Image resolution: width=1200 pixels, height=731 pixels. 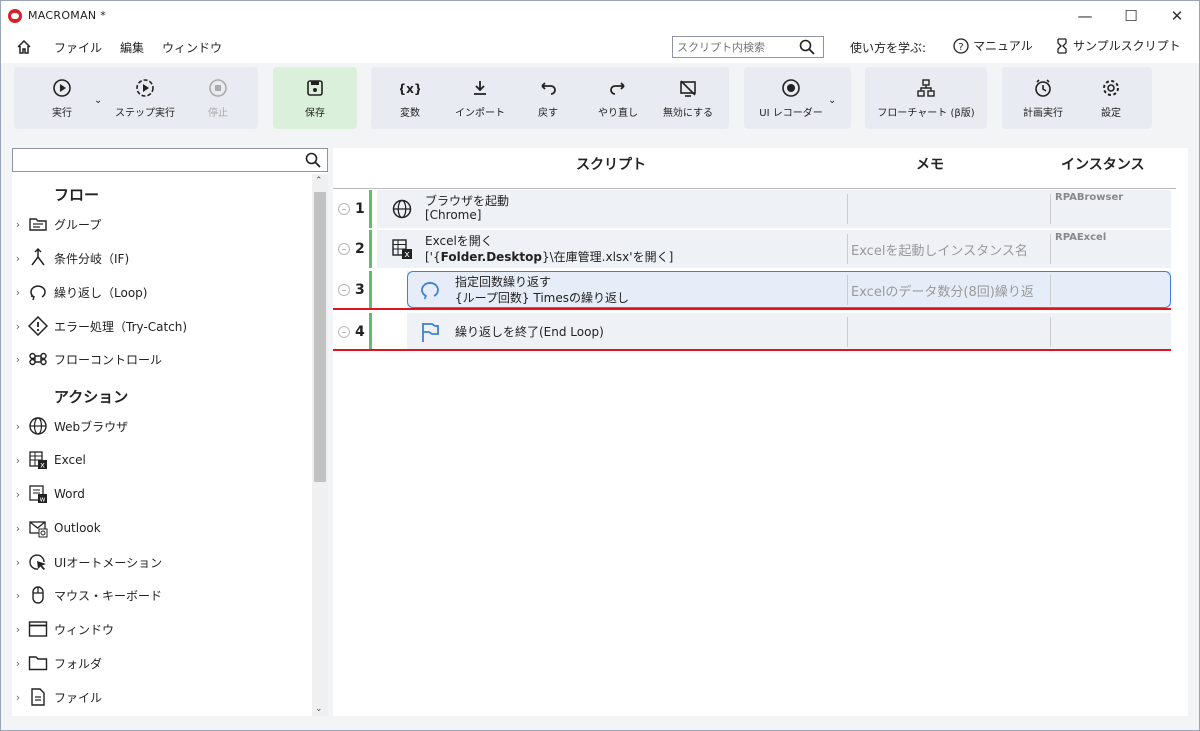 I want to click on tree-item-mouse-keyboard: › マウス・キーボード, so click(x=160, y=595).